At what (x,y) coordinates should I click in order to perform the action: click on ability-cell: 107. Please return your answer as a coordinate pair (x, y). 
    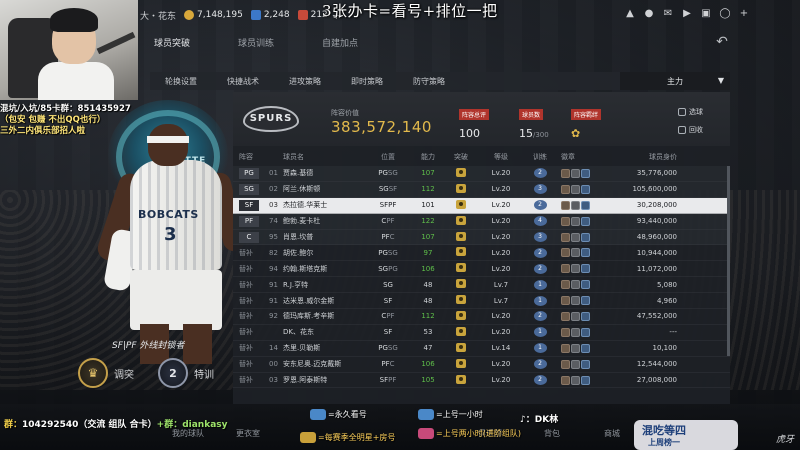
    Looking at the image, I should click on (428, 237).